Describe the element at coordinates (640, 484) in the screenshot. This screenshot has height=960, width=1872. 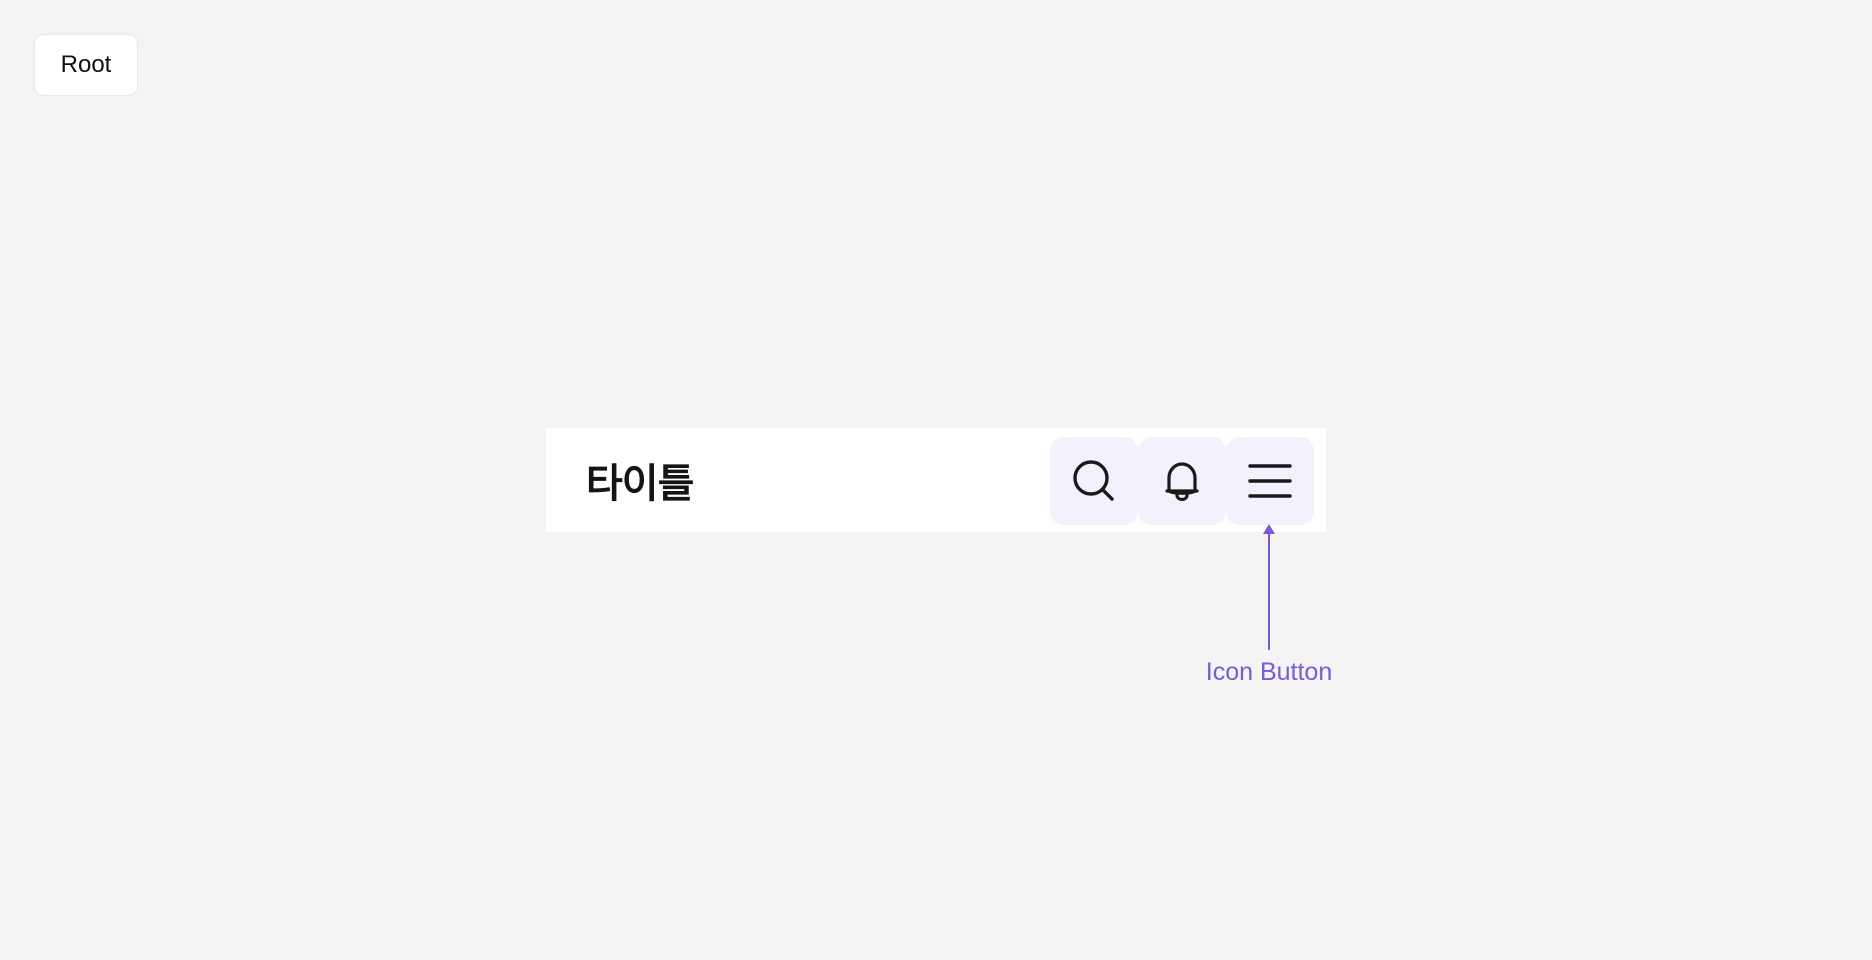
I see `app-bar-title: 타이틀` at that location.